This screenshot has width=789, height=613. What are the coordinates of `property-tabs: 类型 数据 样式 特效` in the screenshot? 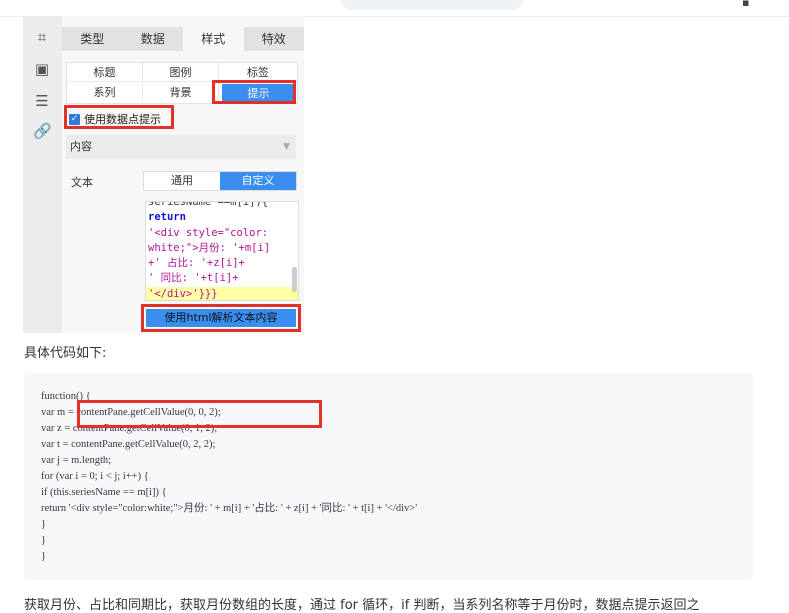 It's located at (183, 39).